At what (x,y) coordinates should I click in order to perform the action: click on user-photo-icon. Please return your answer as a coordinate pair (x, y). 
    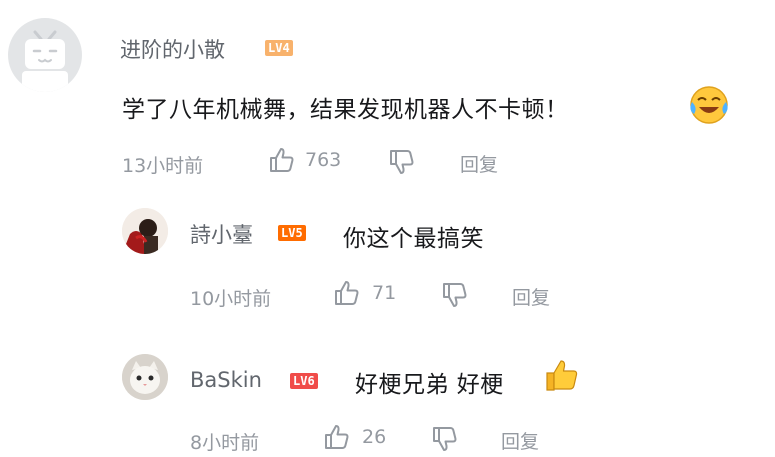
    Looking at the image, I should click on (145, 231).